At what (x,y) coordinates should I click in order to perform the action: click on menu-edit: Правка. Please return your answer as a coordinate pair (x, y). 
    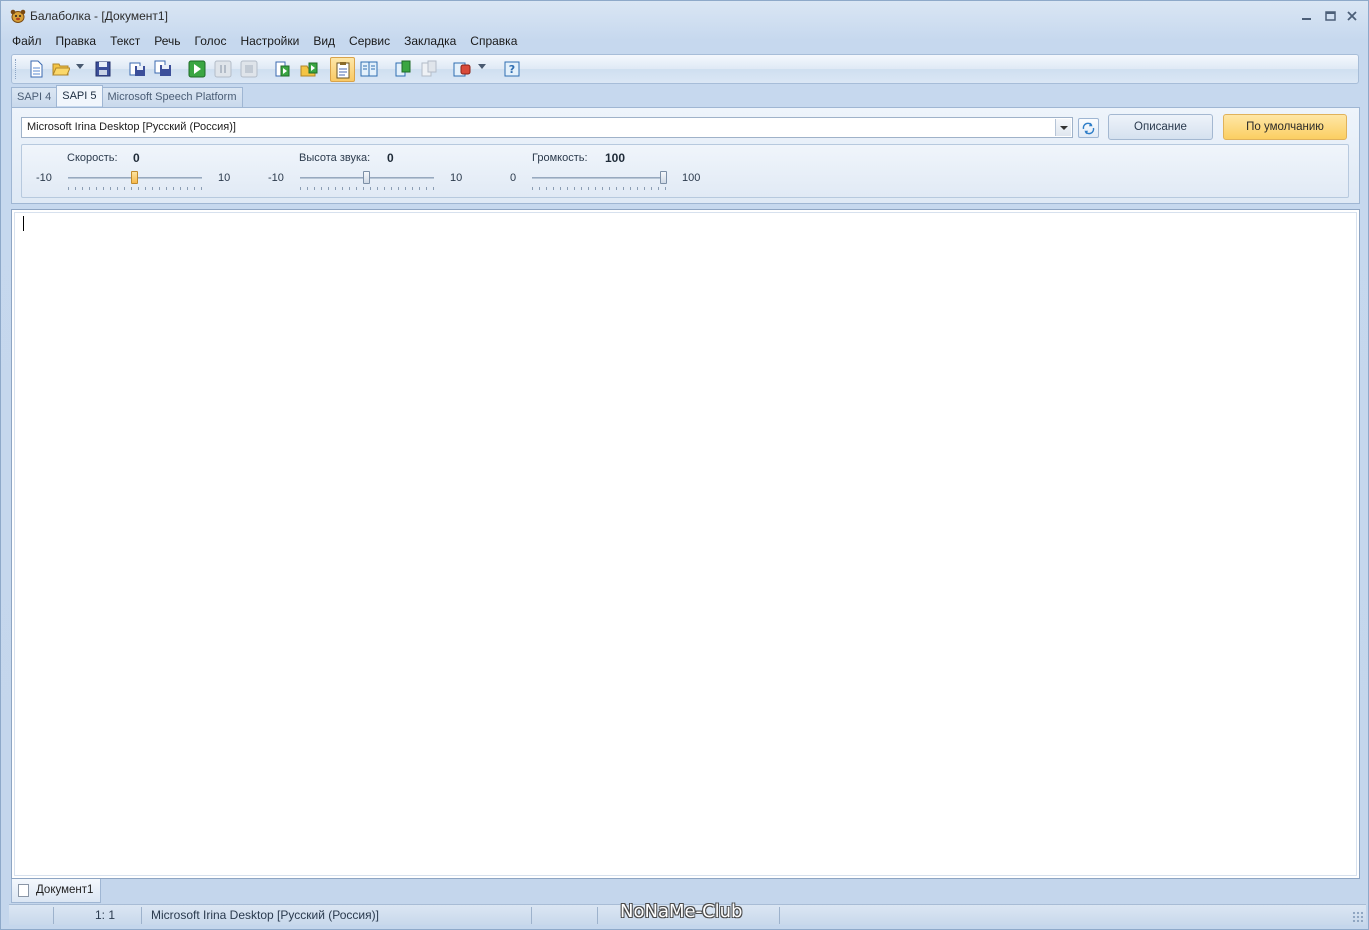
    Looking at the image, I should click on (76, 42).